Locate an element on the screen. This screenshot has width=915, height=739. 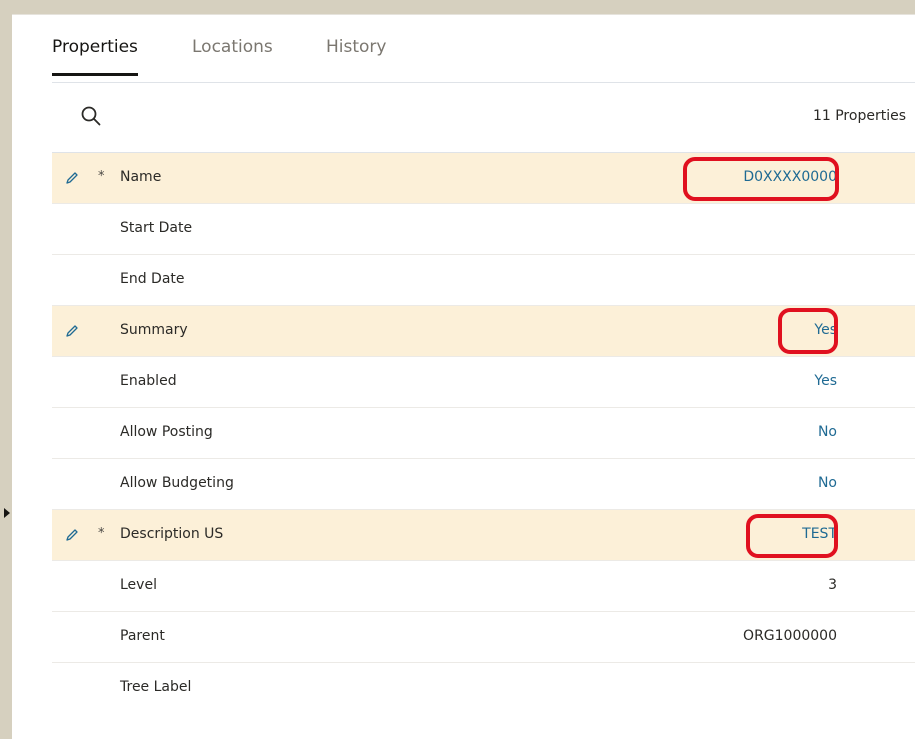
property-label: Allow Budgeting is located at coordinates (177, 483).